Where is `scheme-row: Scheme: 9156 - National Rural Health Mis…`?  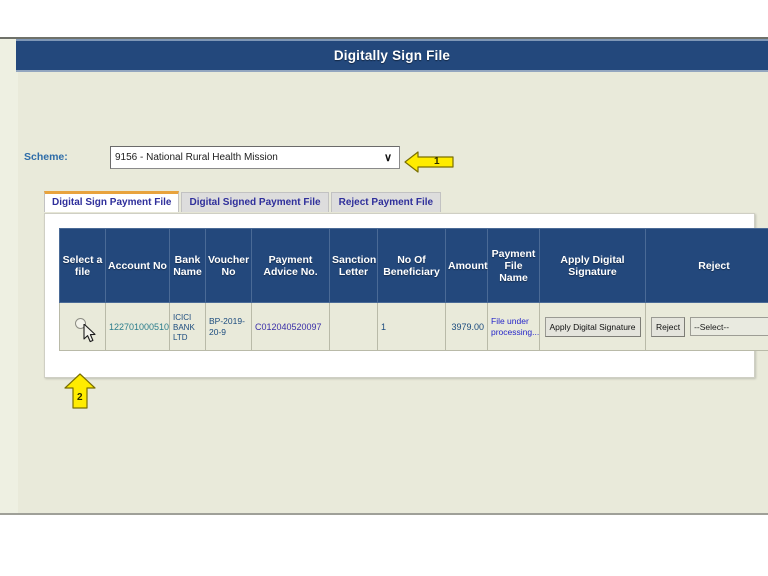
scheme-row: Scheme: 9156 - National Rural Health Mis… is located at coordinates (384, 159).